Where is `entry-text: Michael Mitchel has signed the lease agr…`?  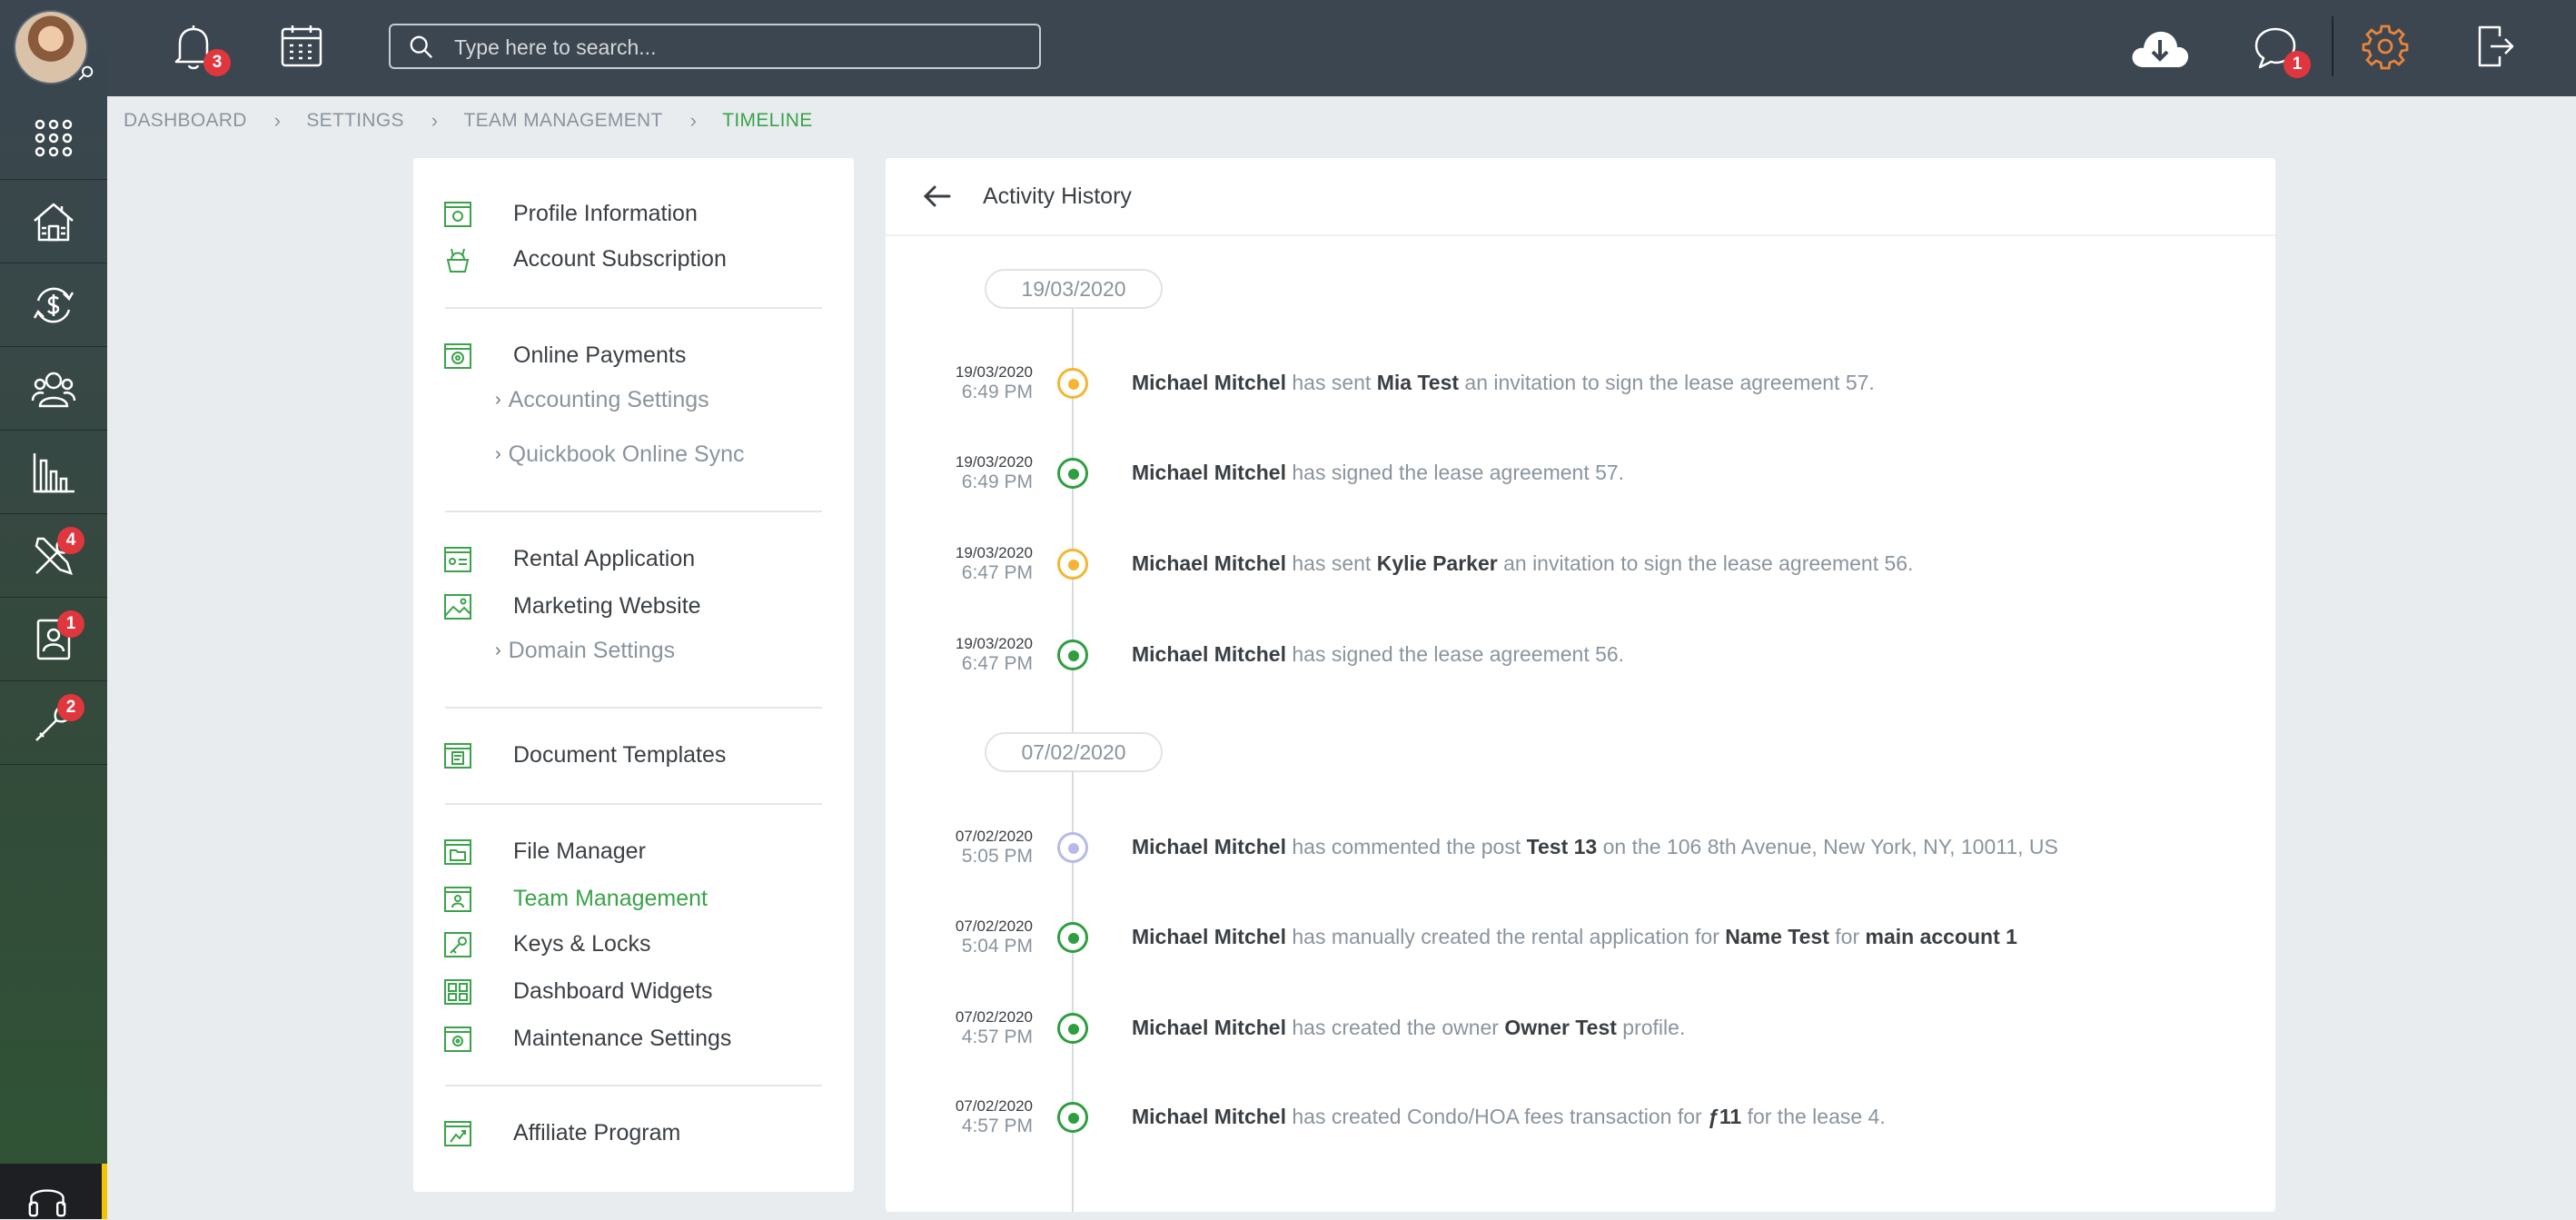
entry-text: Michael Mitchel has signed the lease agr… is located at coordinates (1378, 654).